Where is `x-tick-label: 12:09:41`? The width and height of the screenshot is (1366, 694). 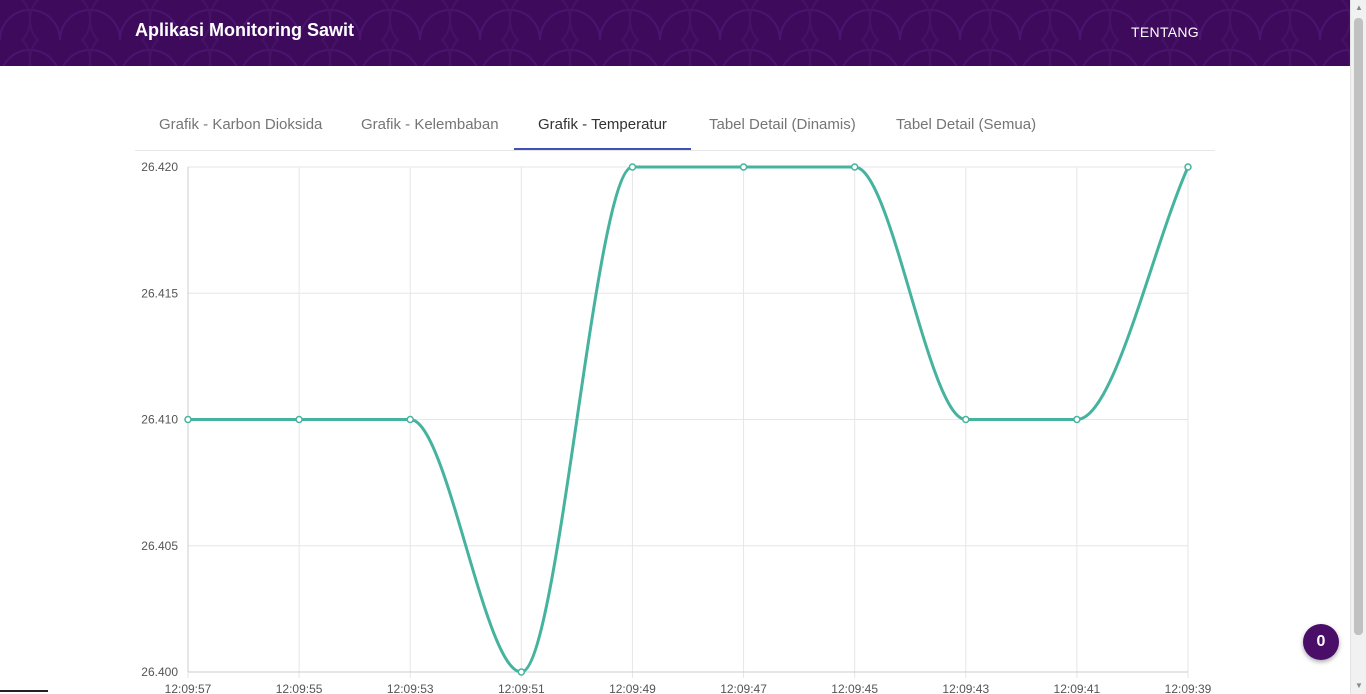
x-tick-label: 12:09:41 is located at coordinates (1077, 688).